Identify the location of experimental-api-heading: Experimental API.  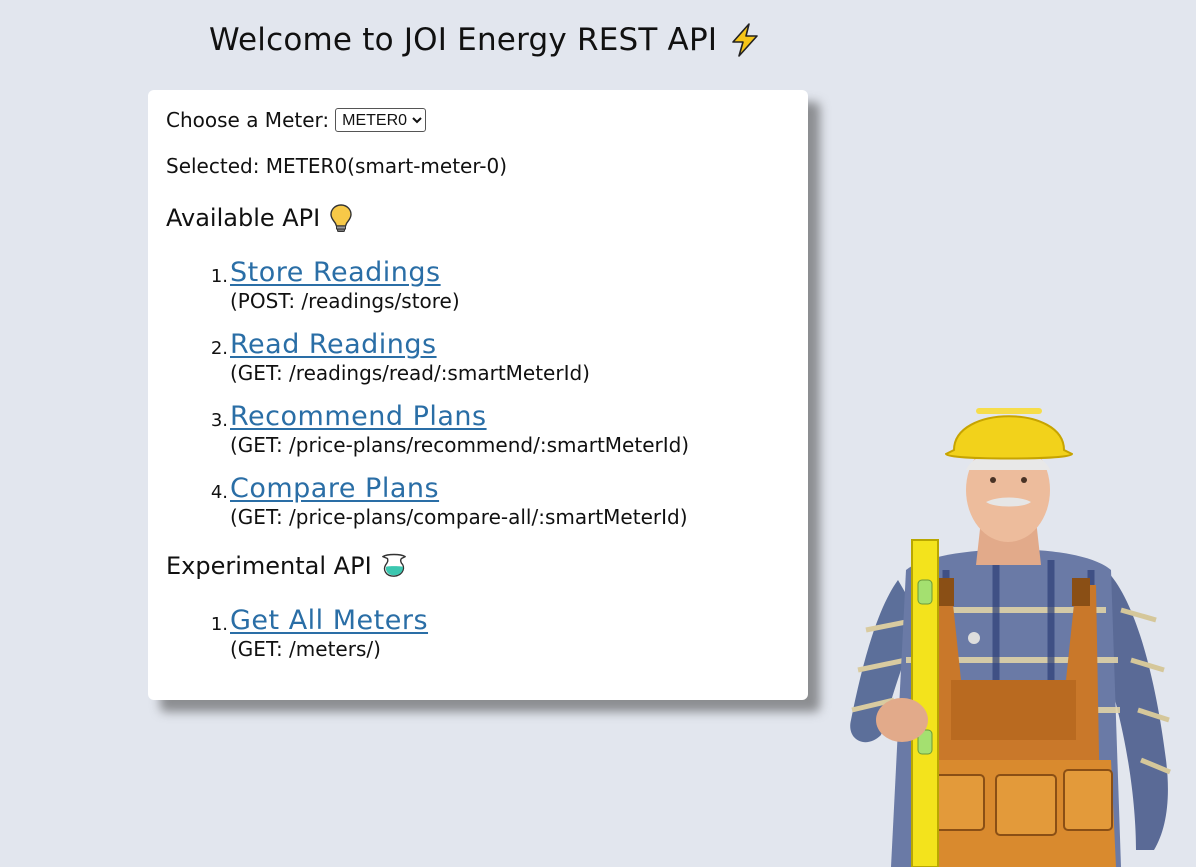
(286, 566).